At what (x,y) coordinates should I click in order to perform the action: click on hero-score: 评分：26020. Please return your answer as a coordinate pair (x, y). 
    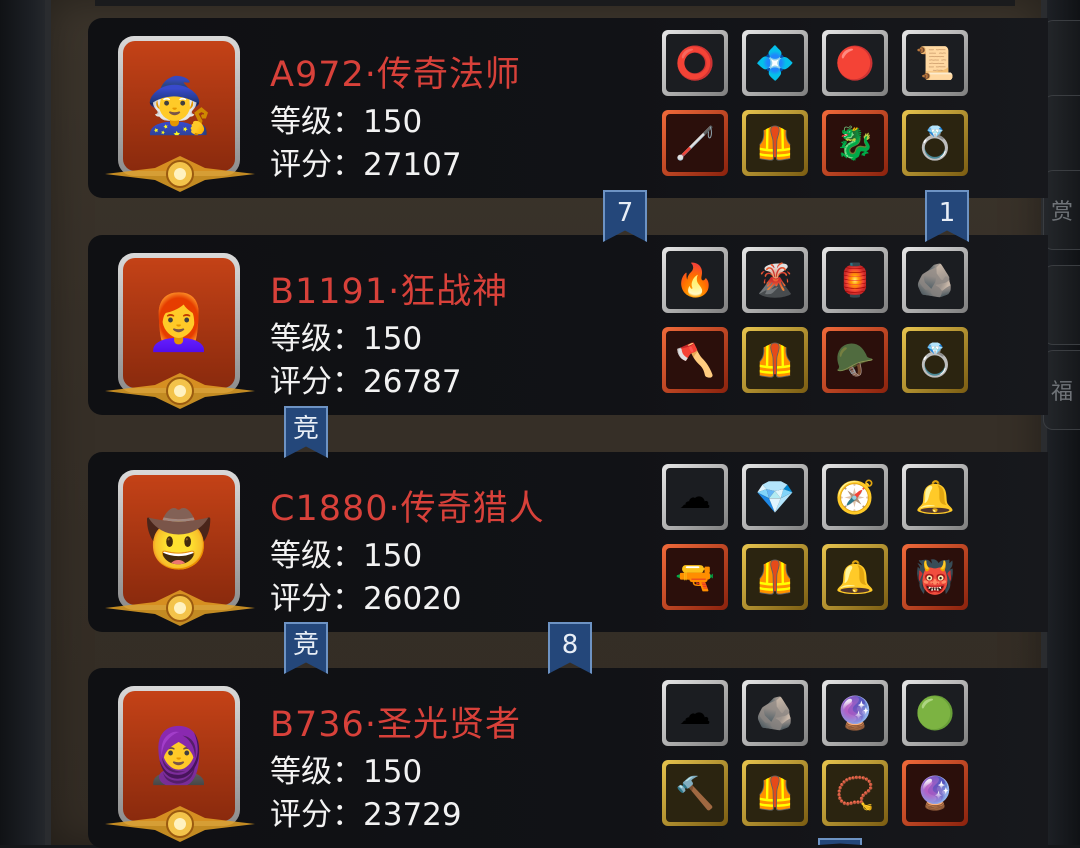
    Looking at the image, I should click on (366, 599).